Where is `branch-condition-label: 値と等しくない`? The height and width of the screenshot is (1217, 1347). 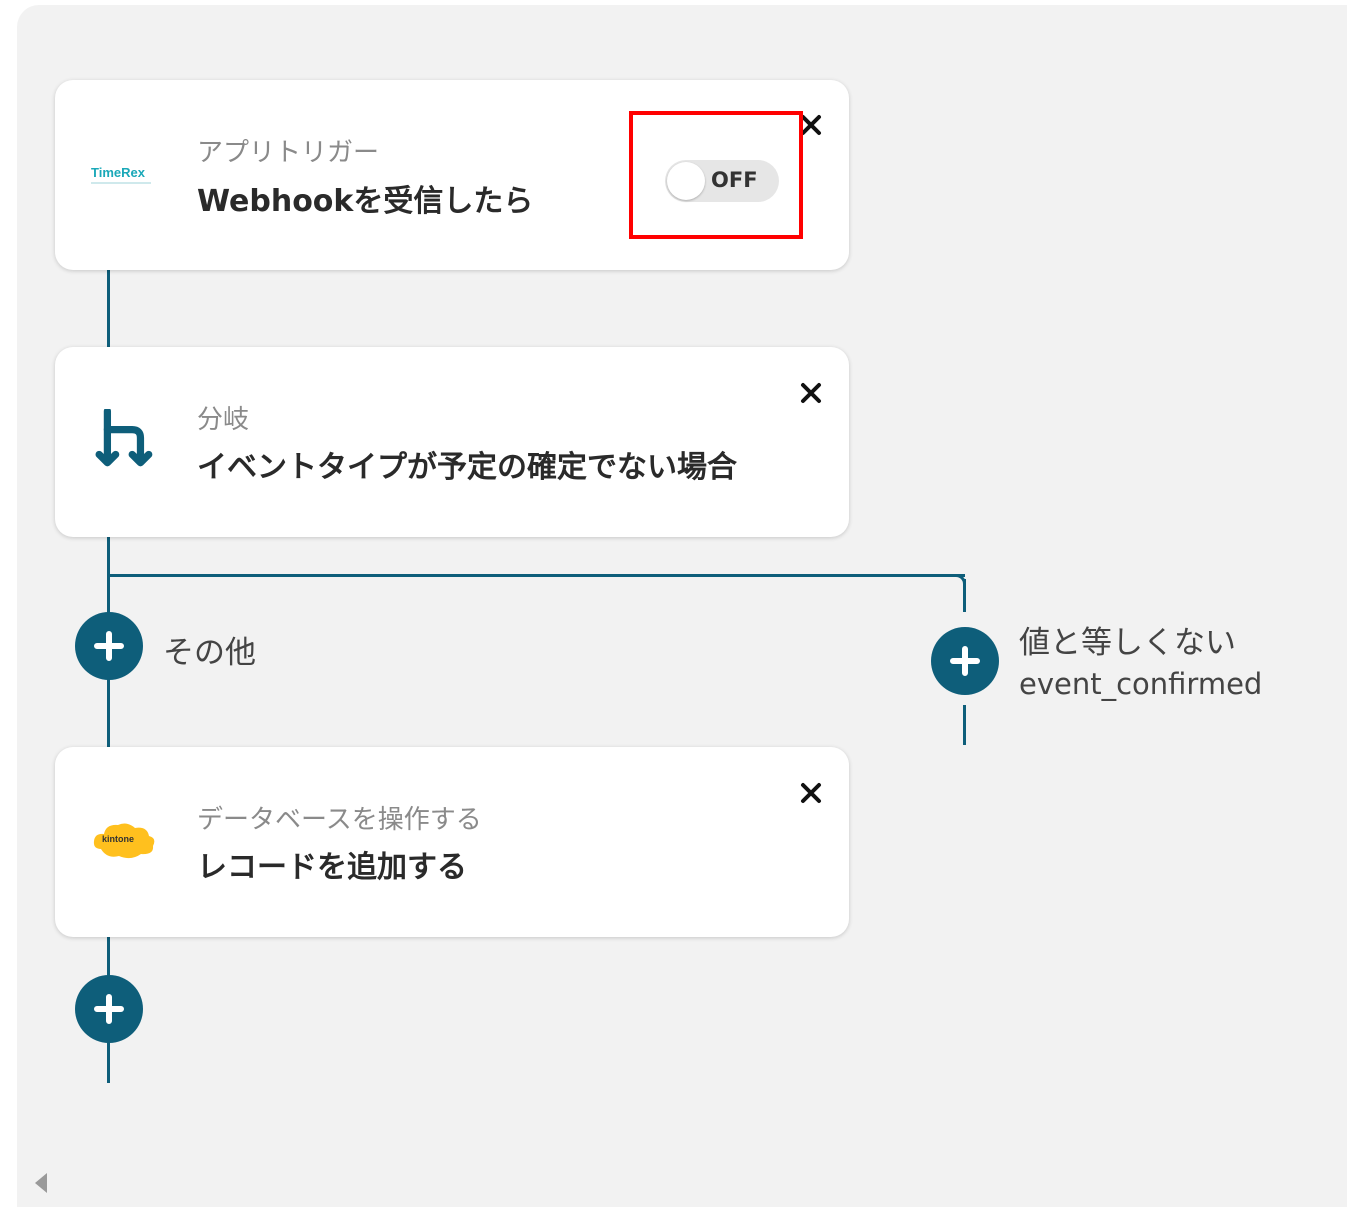
branch-condition-label: 値と等しくない is located at coordinates (1127, 643).